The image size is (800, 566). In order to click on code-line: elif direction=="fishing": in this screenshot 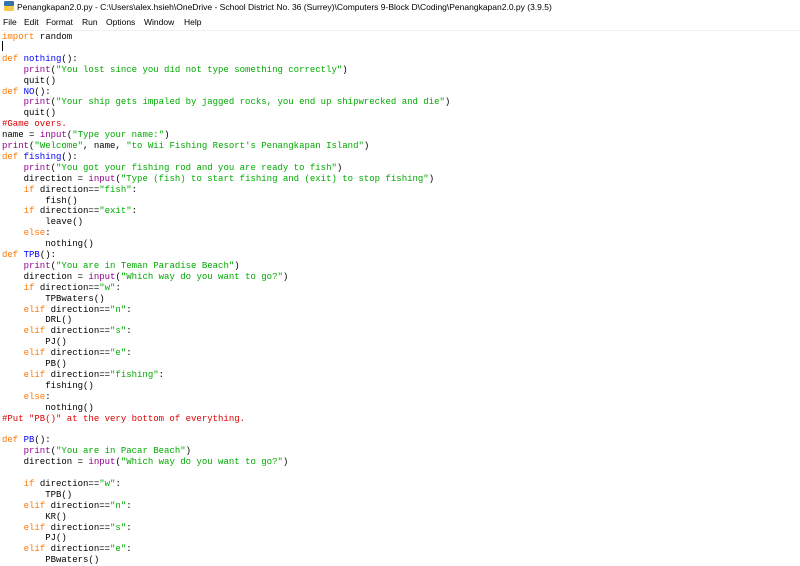, I will do `click(83, 375)`.